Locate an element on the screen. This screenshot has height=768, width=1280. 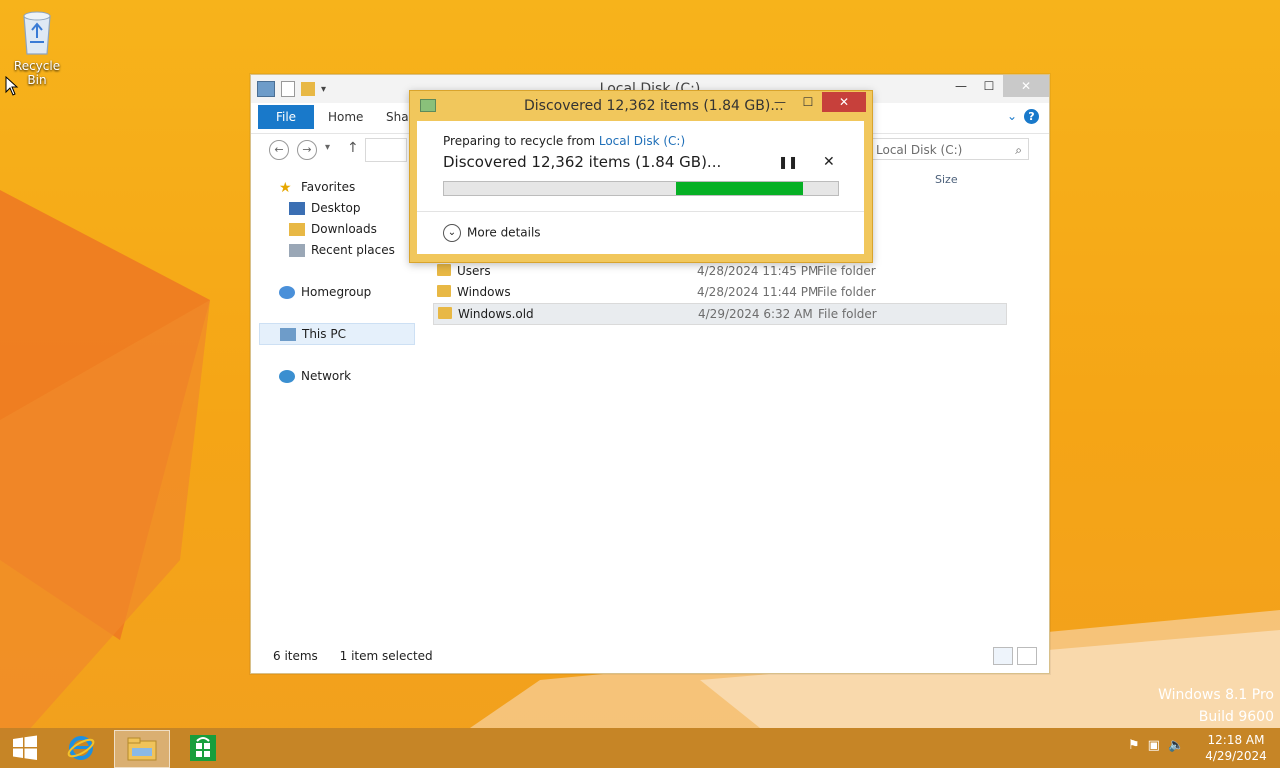
clock-time: 12:18 AM is located at coordinates (1236, 740).